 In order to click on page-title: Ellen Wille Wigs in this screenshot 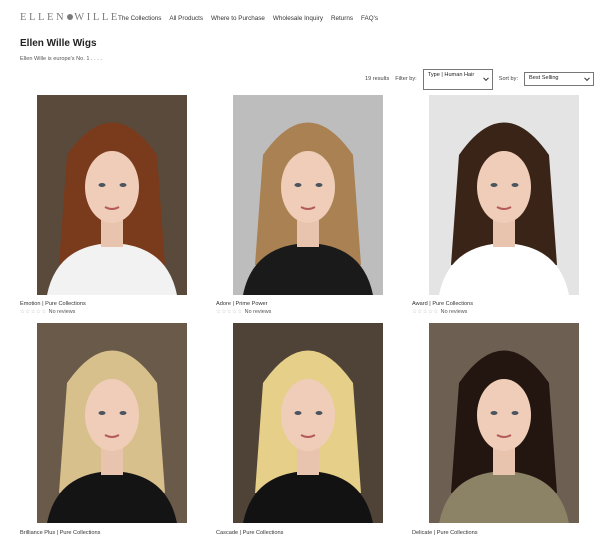, I will do `click(58, 43)`.